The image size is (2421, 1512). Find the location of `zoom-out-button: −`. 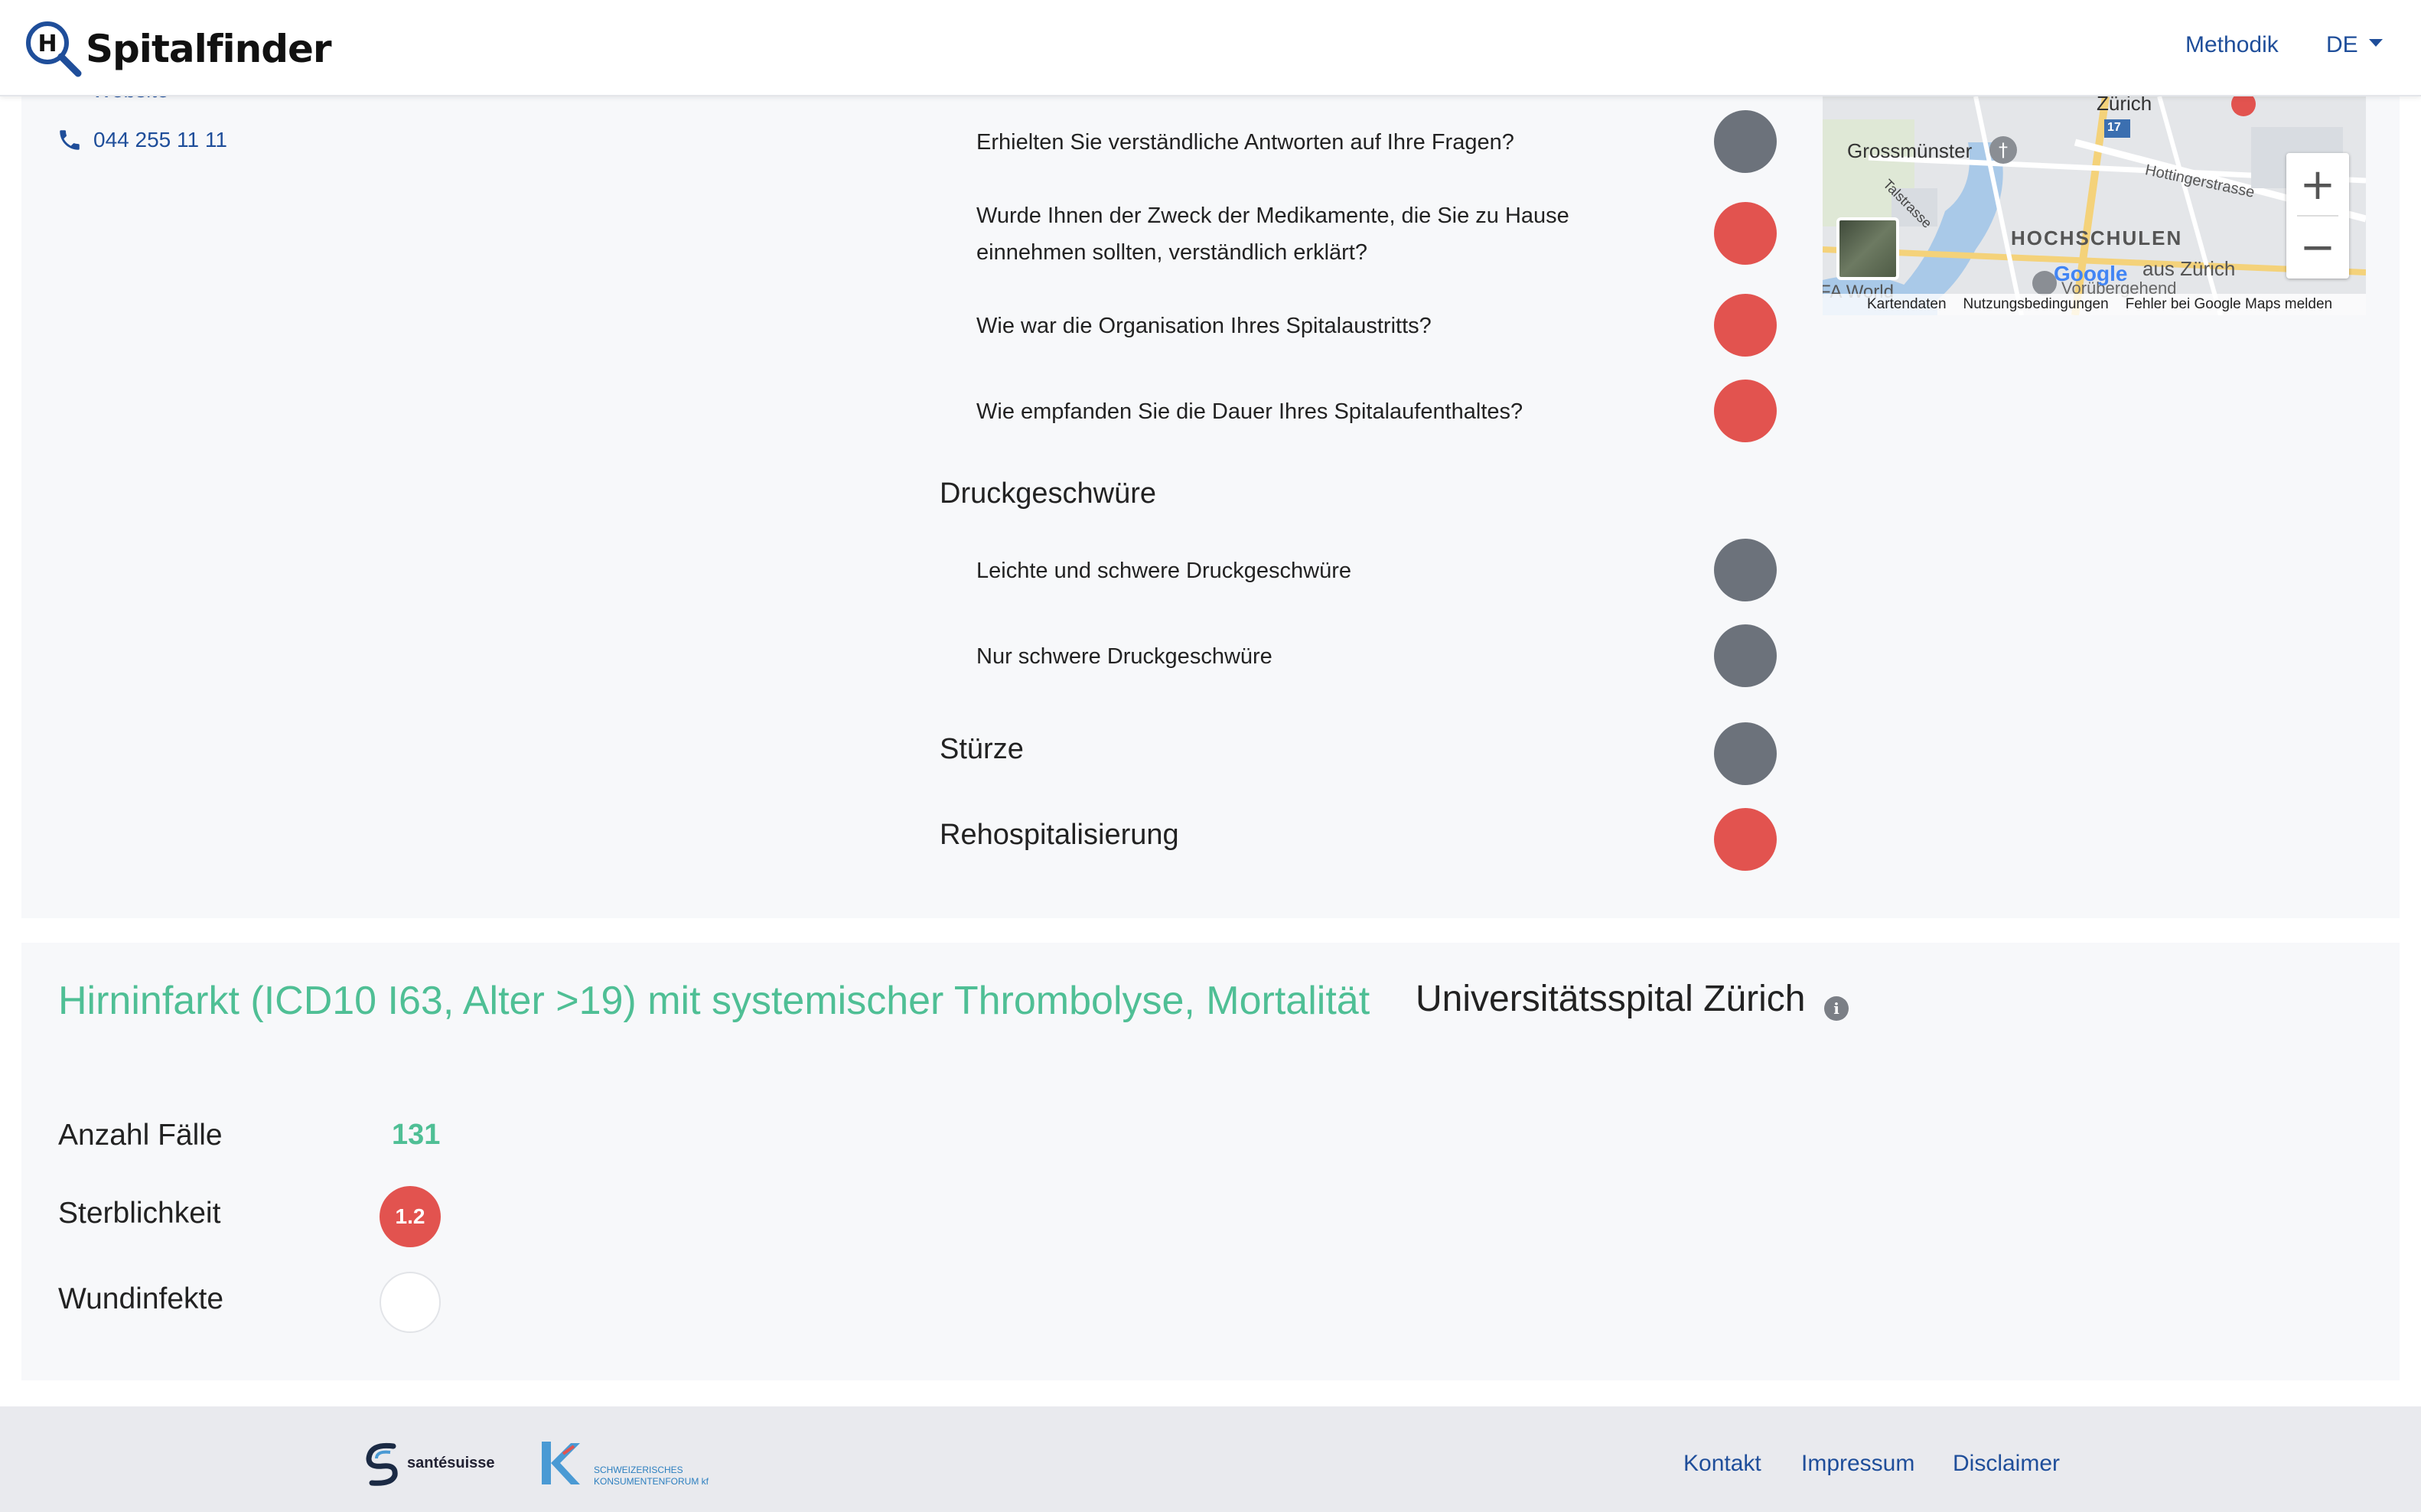

zoom-out-button: − is located at coordinates (2318, 247).